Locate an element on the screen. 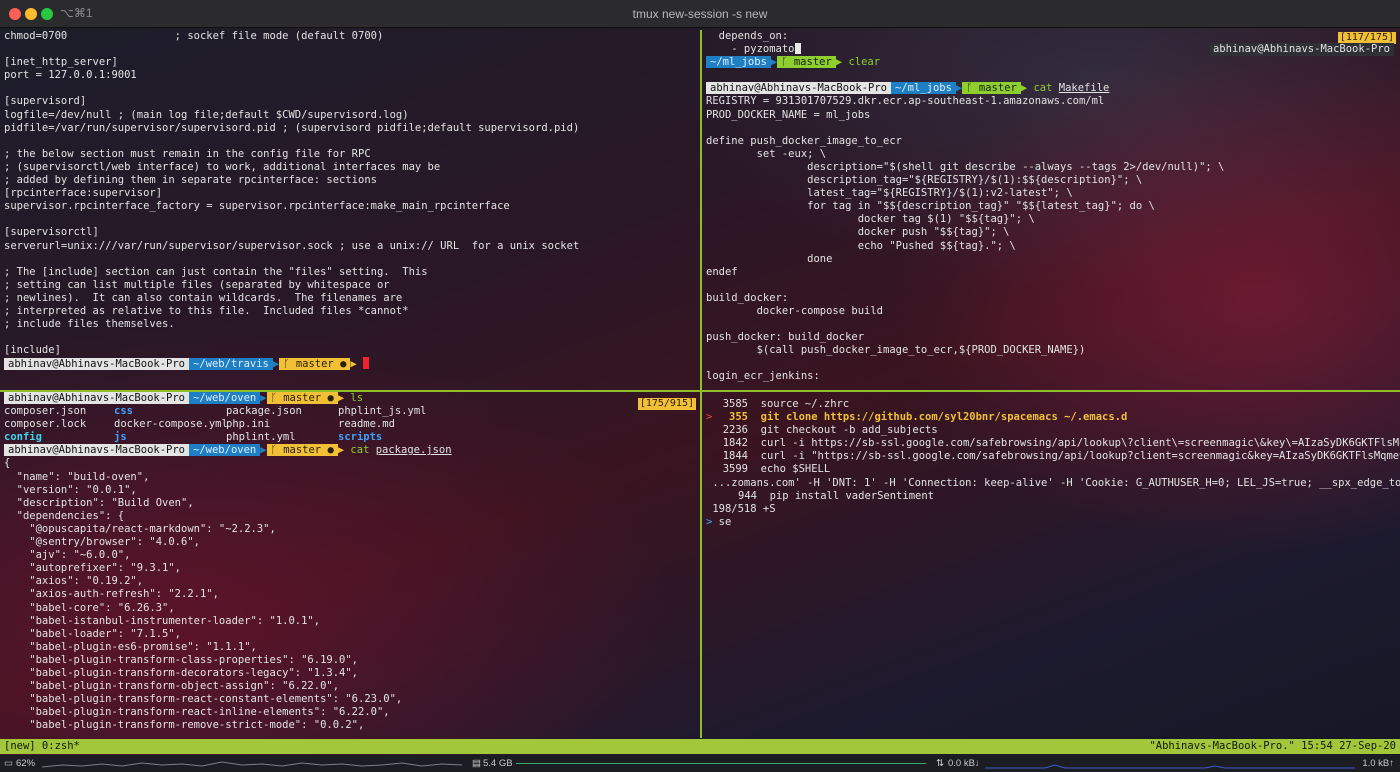 This screenshot has width=1400, height=772. prompt-branch: ᚴ master ● is located at coordinates (302, 398).